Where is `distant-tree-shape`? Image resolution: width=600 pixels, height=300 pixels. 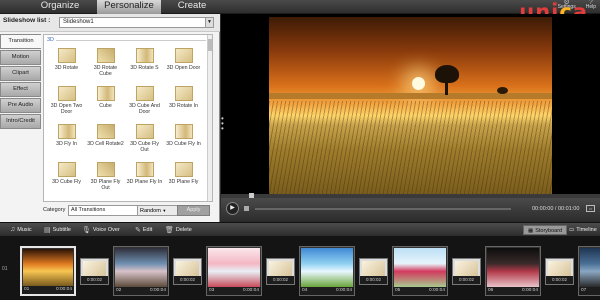
distant-tree-shape is located at coordinates (502, 90).